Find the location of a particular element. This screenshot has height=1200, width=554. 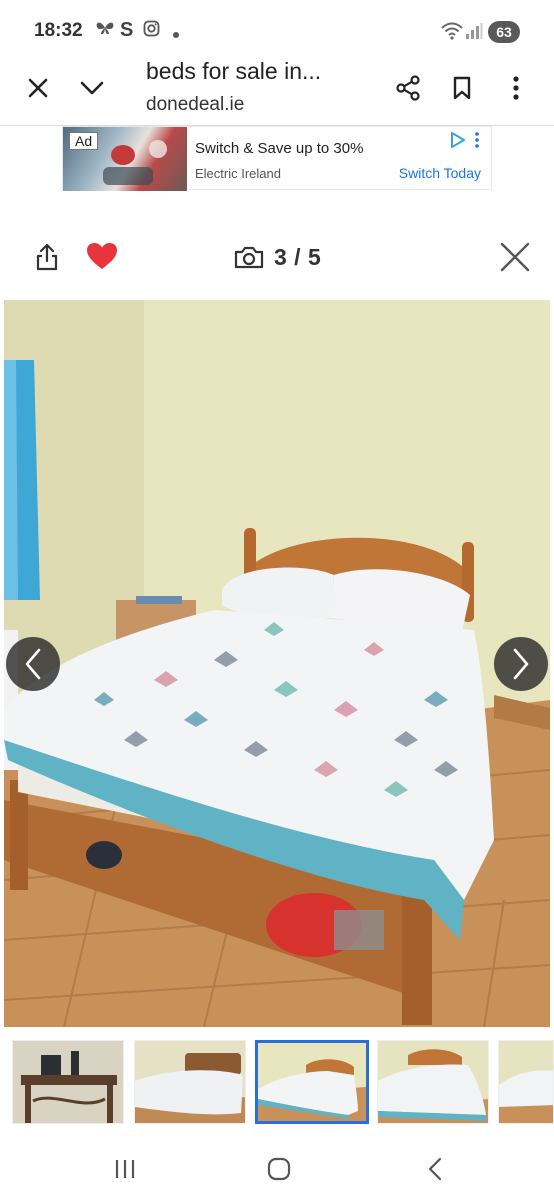

share-button is located at coordinates (408, 88).